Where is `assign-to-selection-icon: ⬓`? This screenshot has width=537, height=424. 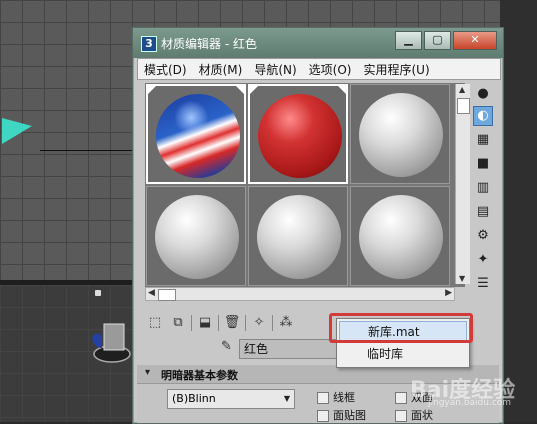 assign-to-selection-icon: ⬓ is located at coordinates (205, 323).